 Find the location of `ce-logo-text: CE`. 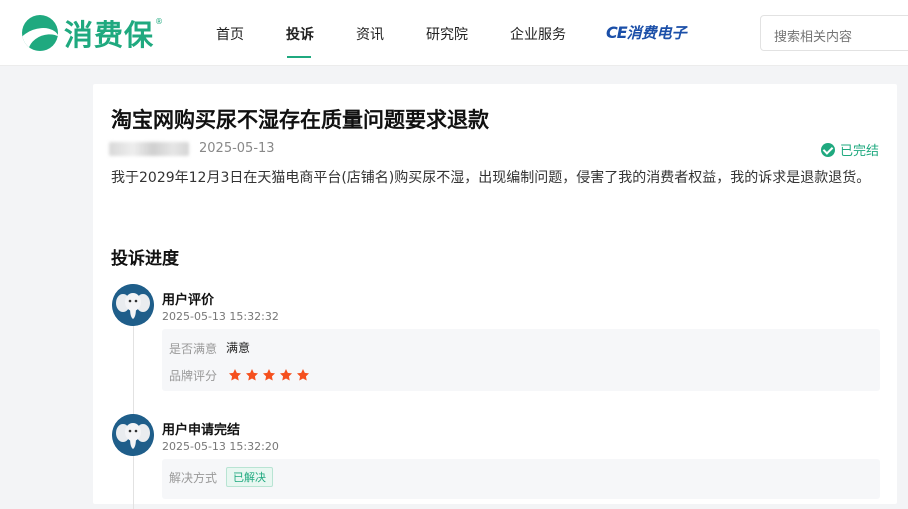

ce-logo-text: CE is located at coordinates (617, 32).